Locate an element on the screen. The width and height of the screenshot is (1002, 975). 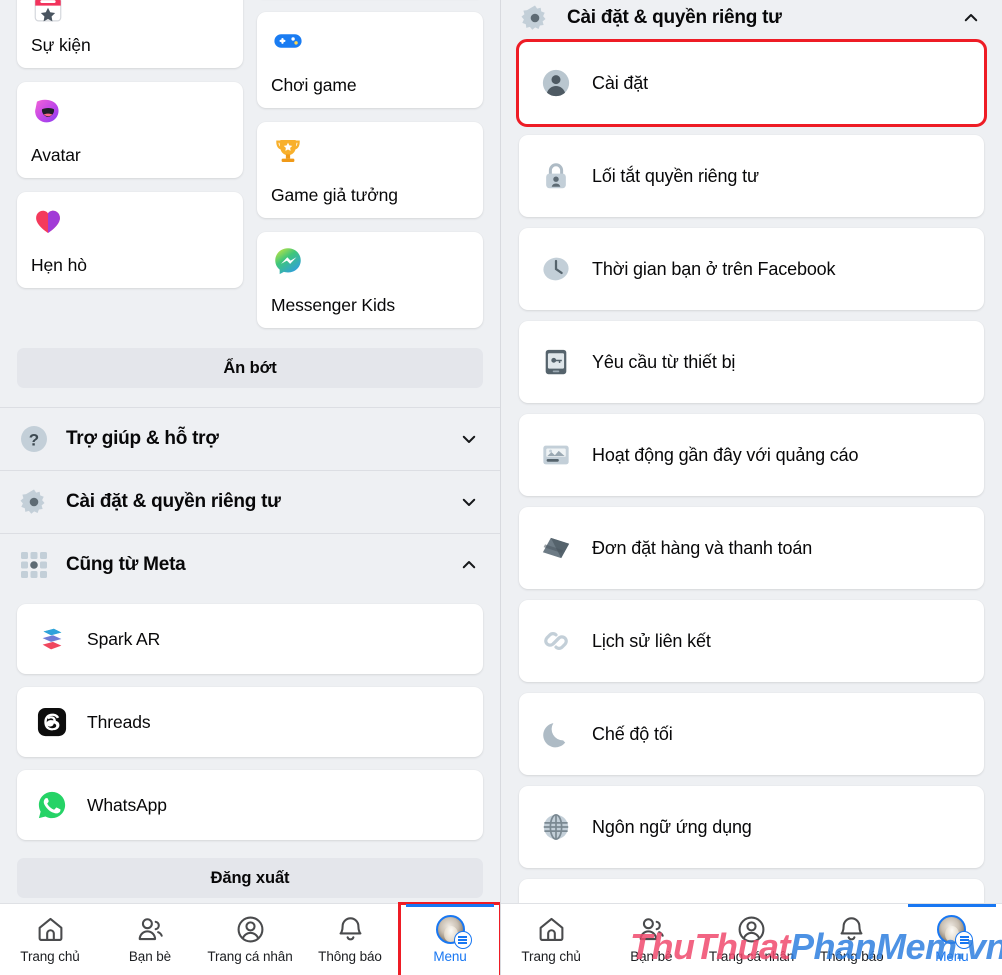
tile-label: Messenger Kids is located at coordinates (333, 305).